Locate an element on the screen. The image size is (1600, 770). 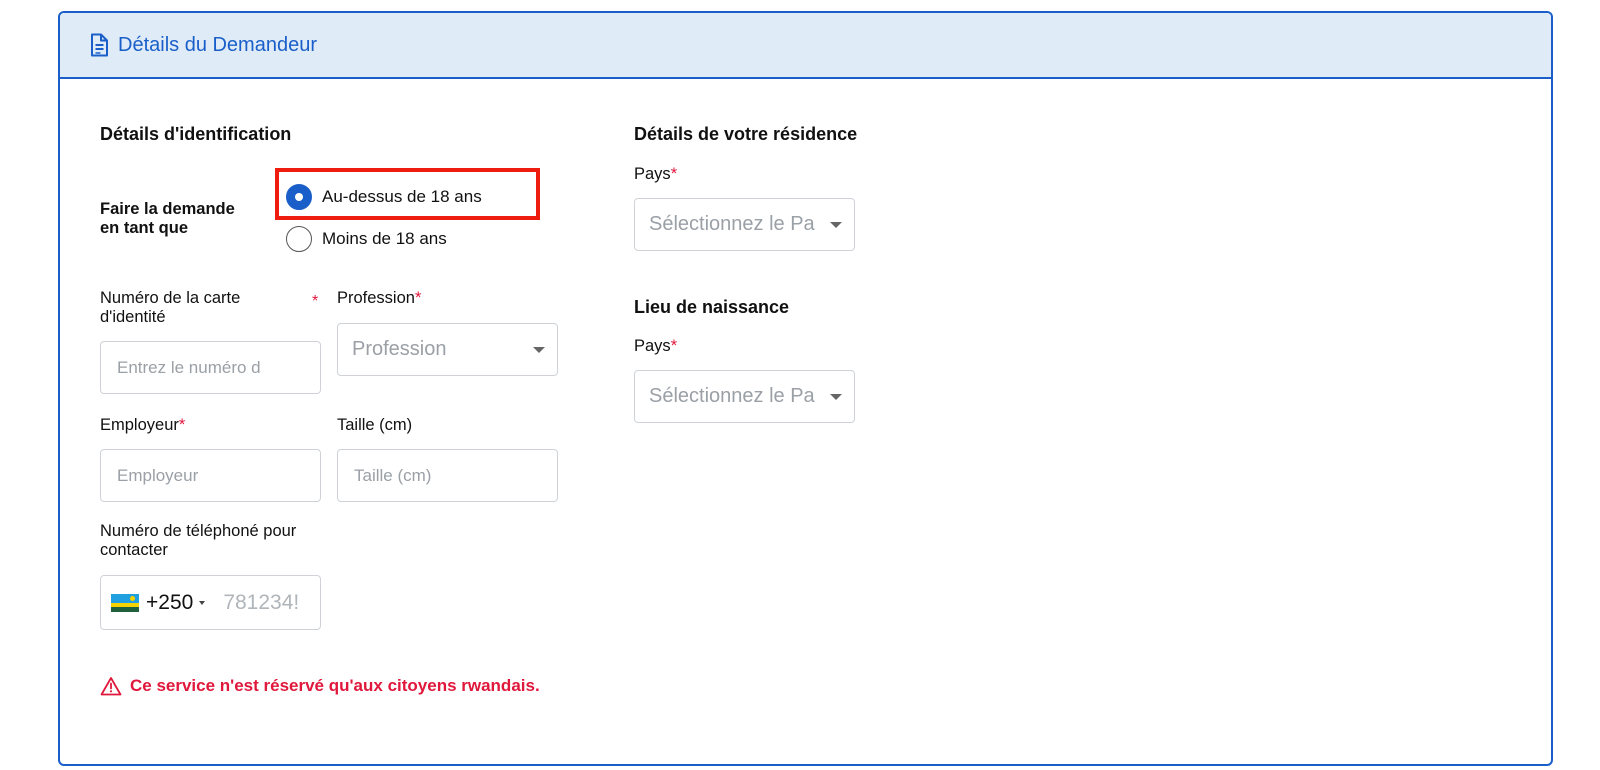
id-number-input: Entrez le numéro d is located at coordinates (210, 367).